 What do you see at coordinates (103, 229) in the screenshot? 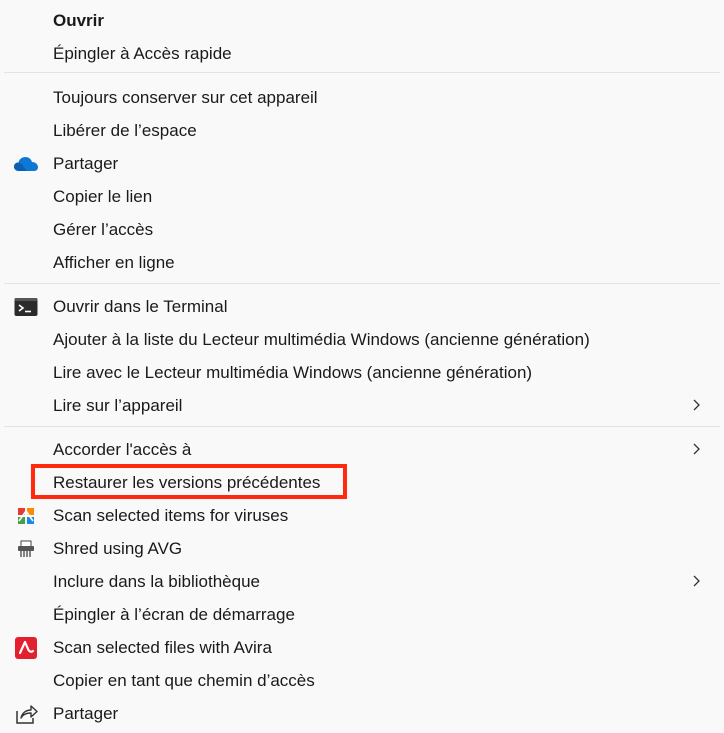
I see `menu-item-label: Gérer l’accès` at bounding box center [103, 229].